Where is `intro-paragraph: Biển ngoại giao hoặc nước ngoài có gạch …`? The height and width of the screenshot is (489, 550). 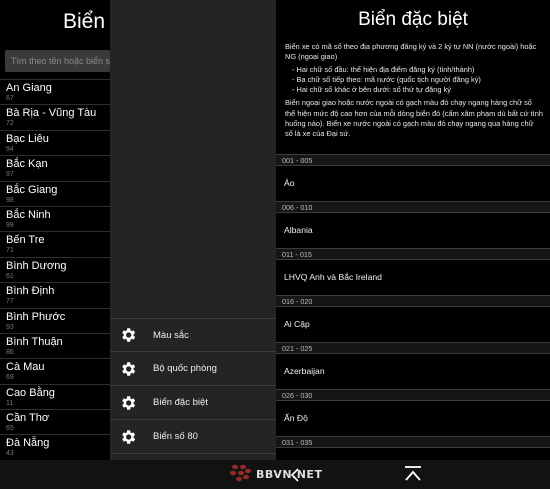
intro-paragraph: Biển ngoại giao hoặc nước ngoài có gạch … is located at coordinates (414, 118).